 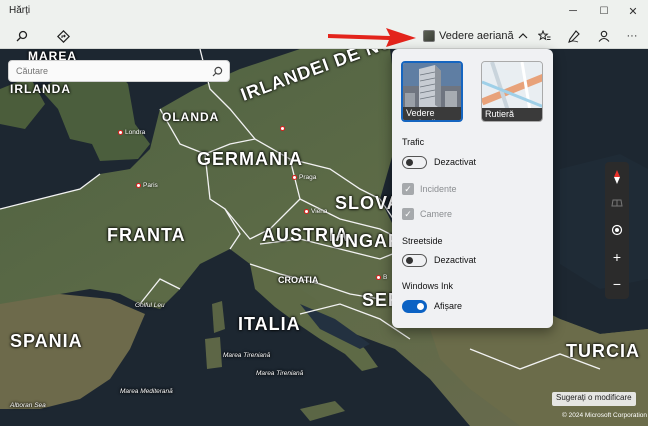 What do you see at coordinates (131, 132) in the screenshot?
I see `city-londra: Londra` at bounding box center [131, 132].